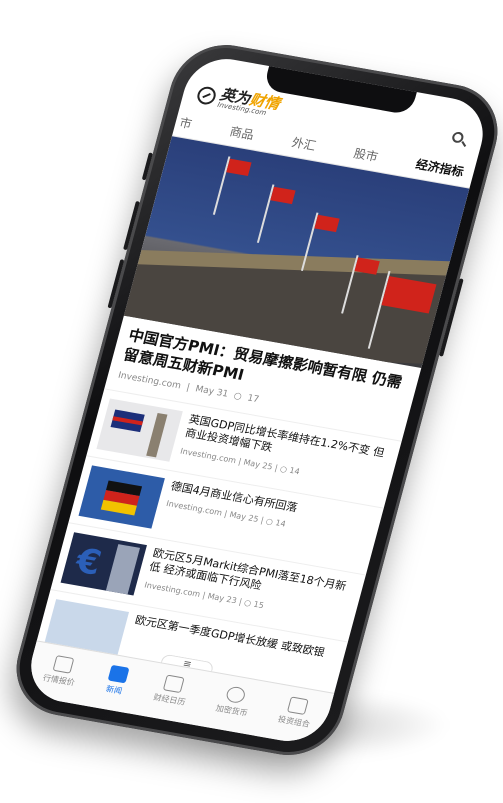 The width and height of the screenshot is (503, 803). What do you see at coordinates (294, 721) in the screenshot?
I see `tabbar-label: 投资组合` at bounding box center [294, 721].